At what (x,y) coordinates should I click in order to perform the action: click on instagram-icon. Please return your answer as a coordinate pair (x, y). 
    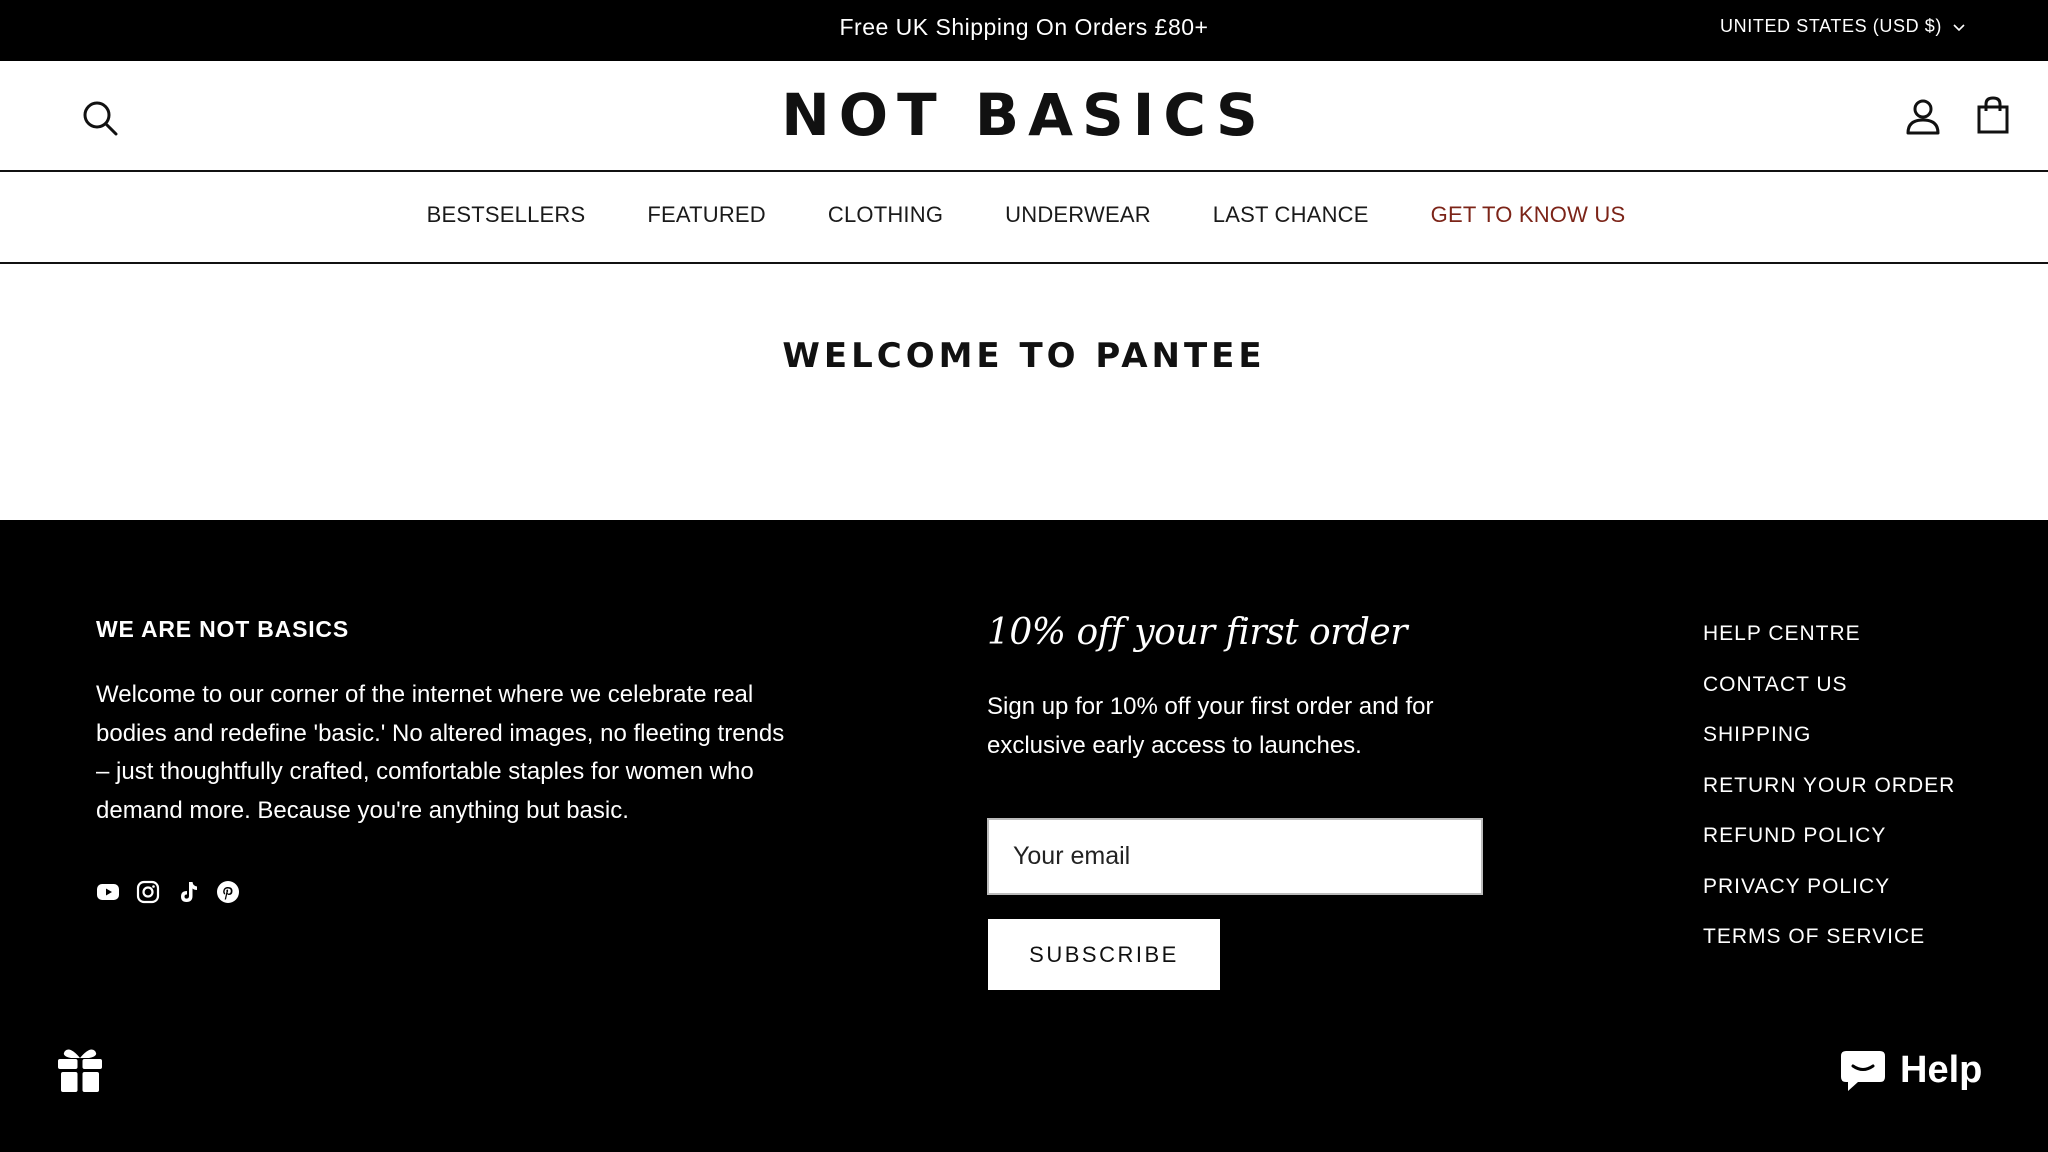
    Looking at the image, I should click on (148, 892).